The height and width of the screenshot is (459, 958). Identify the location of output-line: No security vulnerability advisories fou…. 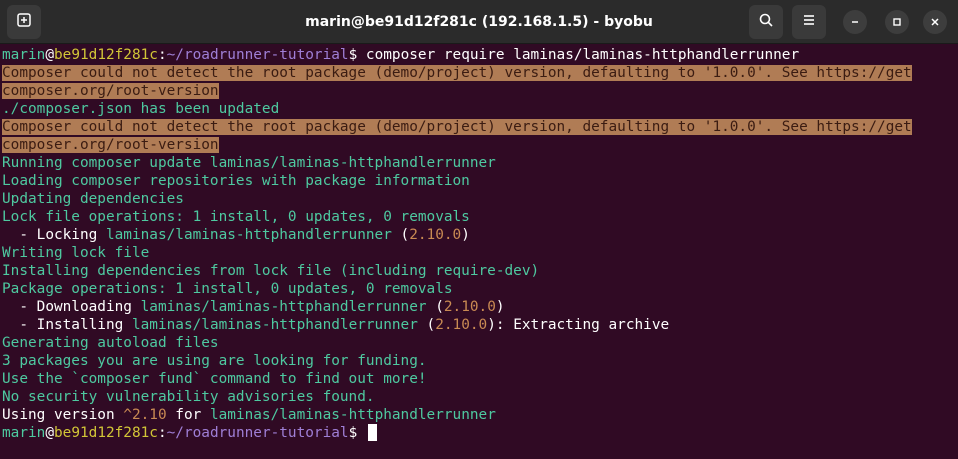
(188, 397).